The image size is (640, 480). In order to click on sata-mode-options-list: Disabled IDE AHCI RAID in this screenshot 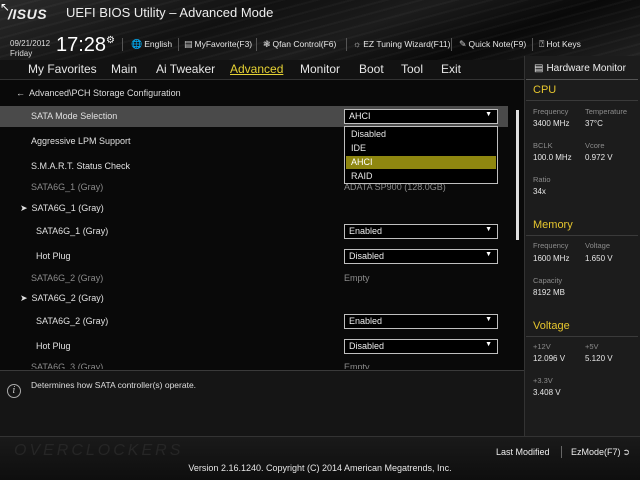, I will do `click(421, 155)`.